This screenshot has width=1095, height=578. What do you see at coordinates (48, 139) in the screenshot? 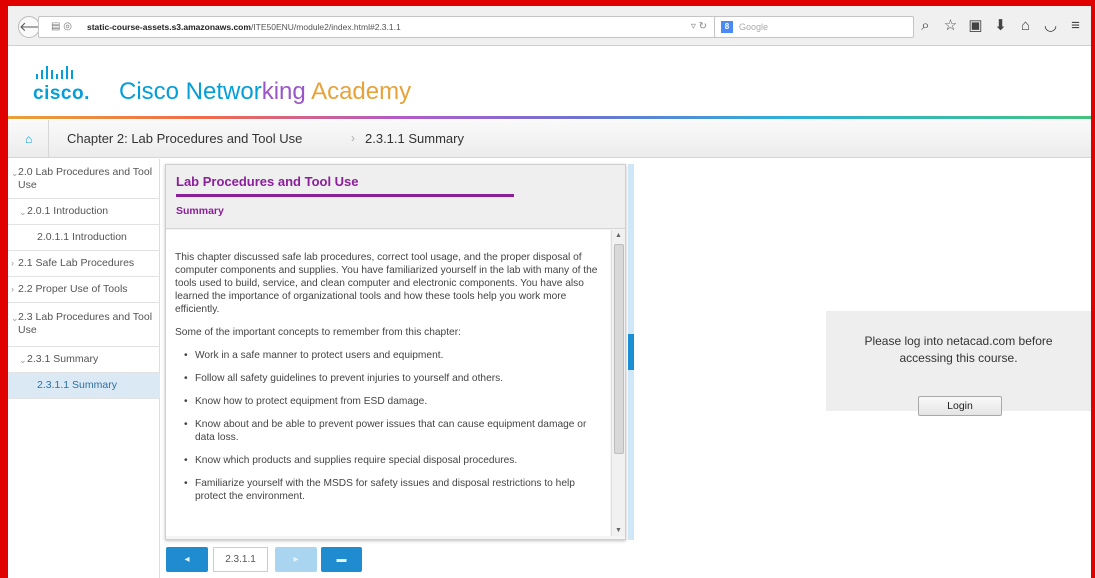
I see `breadcrumb-divider` at bounding box center [48, 139].